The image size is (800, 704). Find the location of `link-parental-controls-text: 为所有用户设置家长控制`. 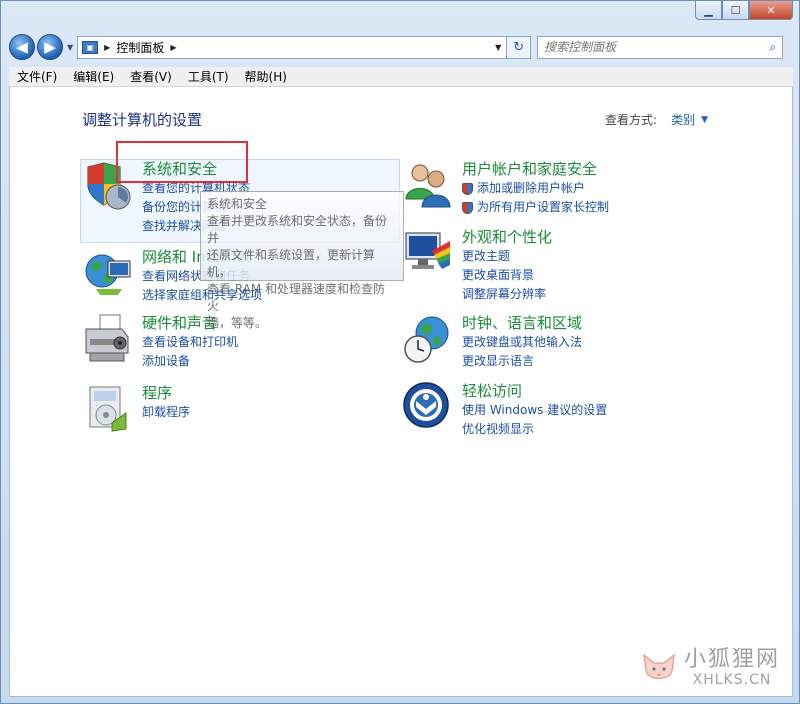

link-parental-controls-text: 为所有用户设置家长控制 is located at coordinates (543, 207).